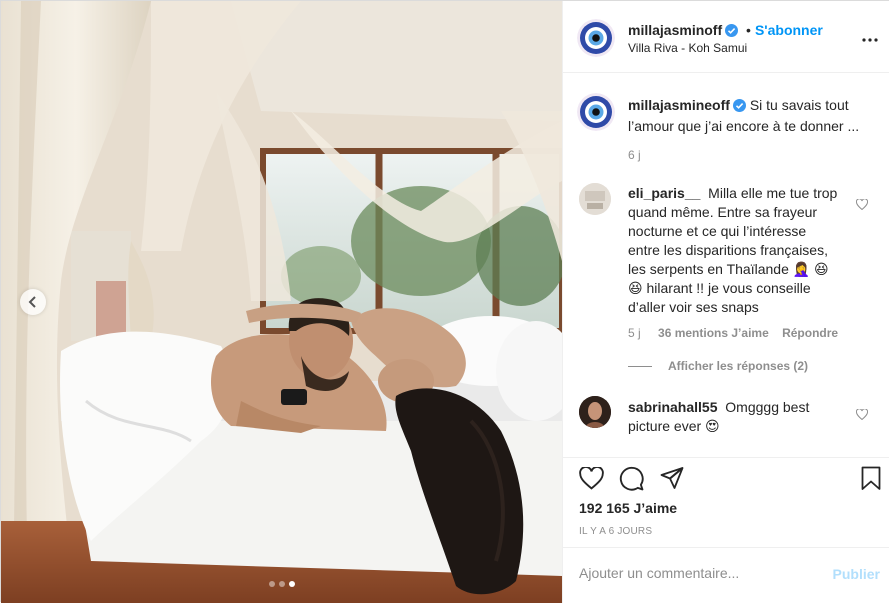  I want to click on comment-line: Omgggg best, so click(767, 407).